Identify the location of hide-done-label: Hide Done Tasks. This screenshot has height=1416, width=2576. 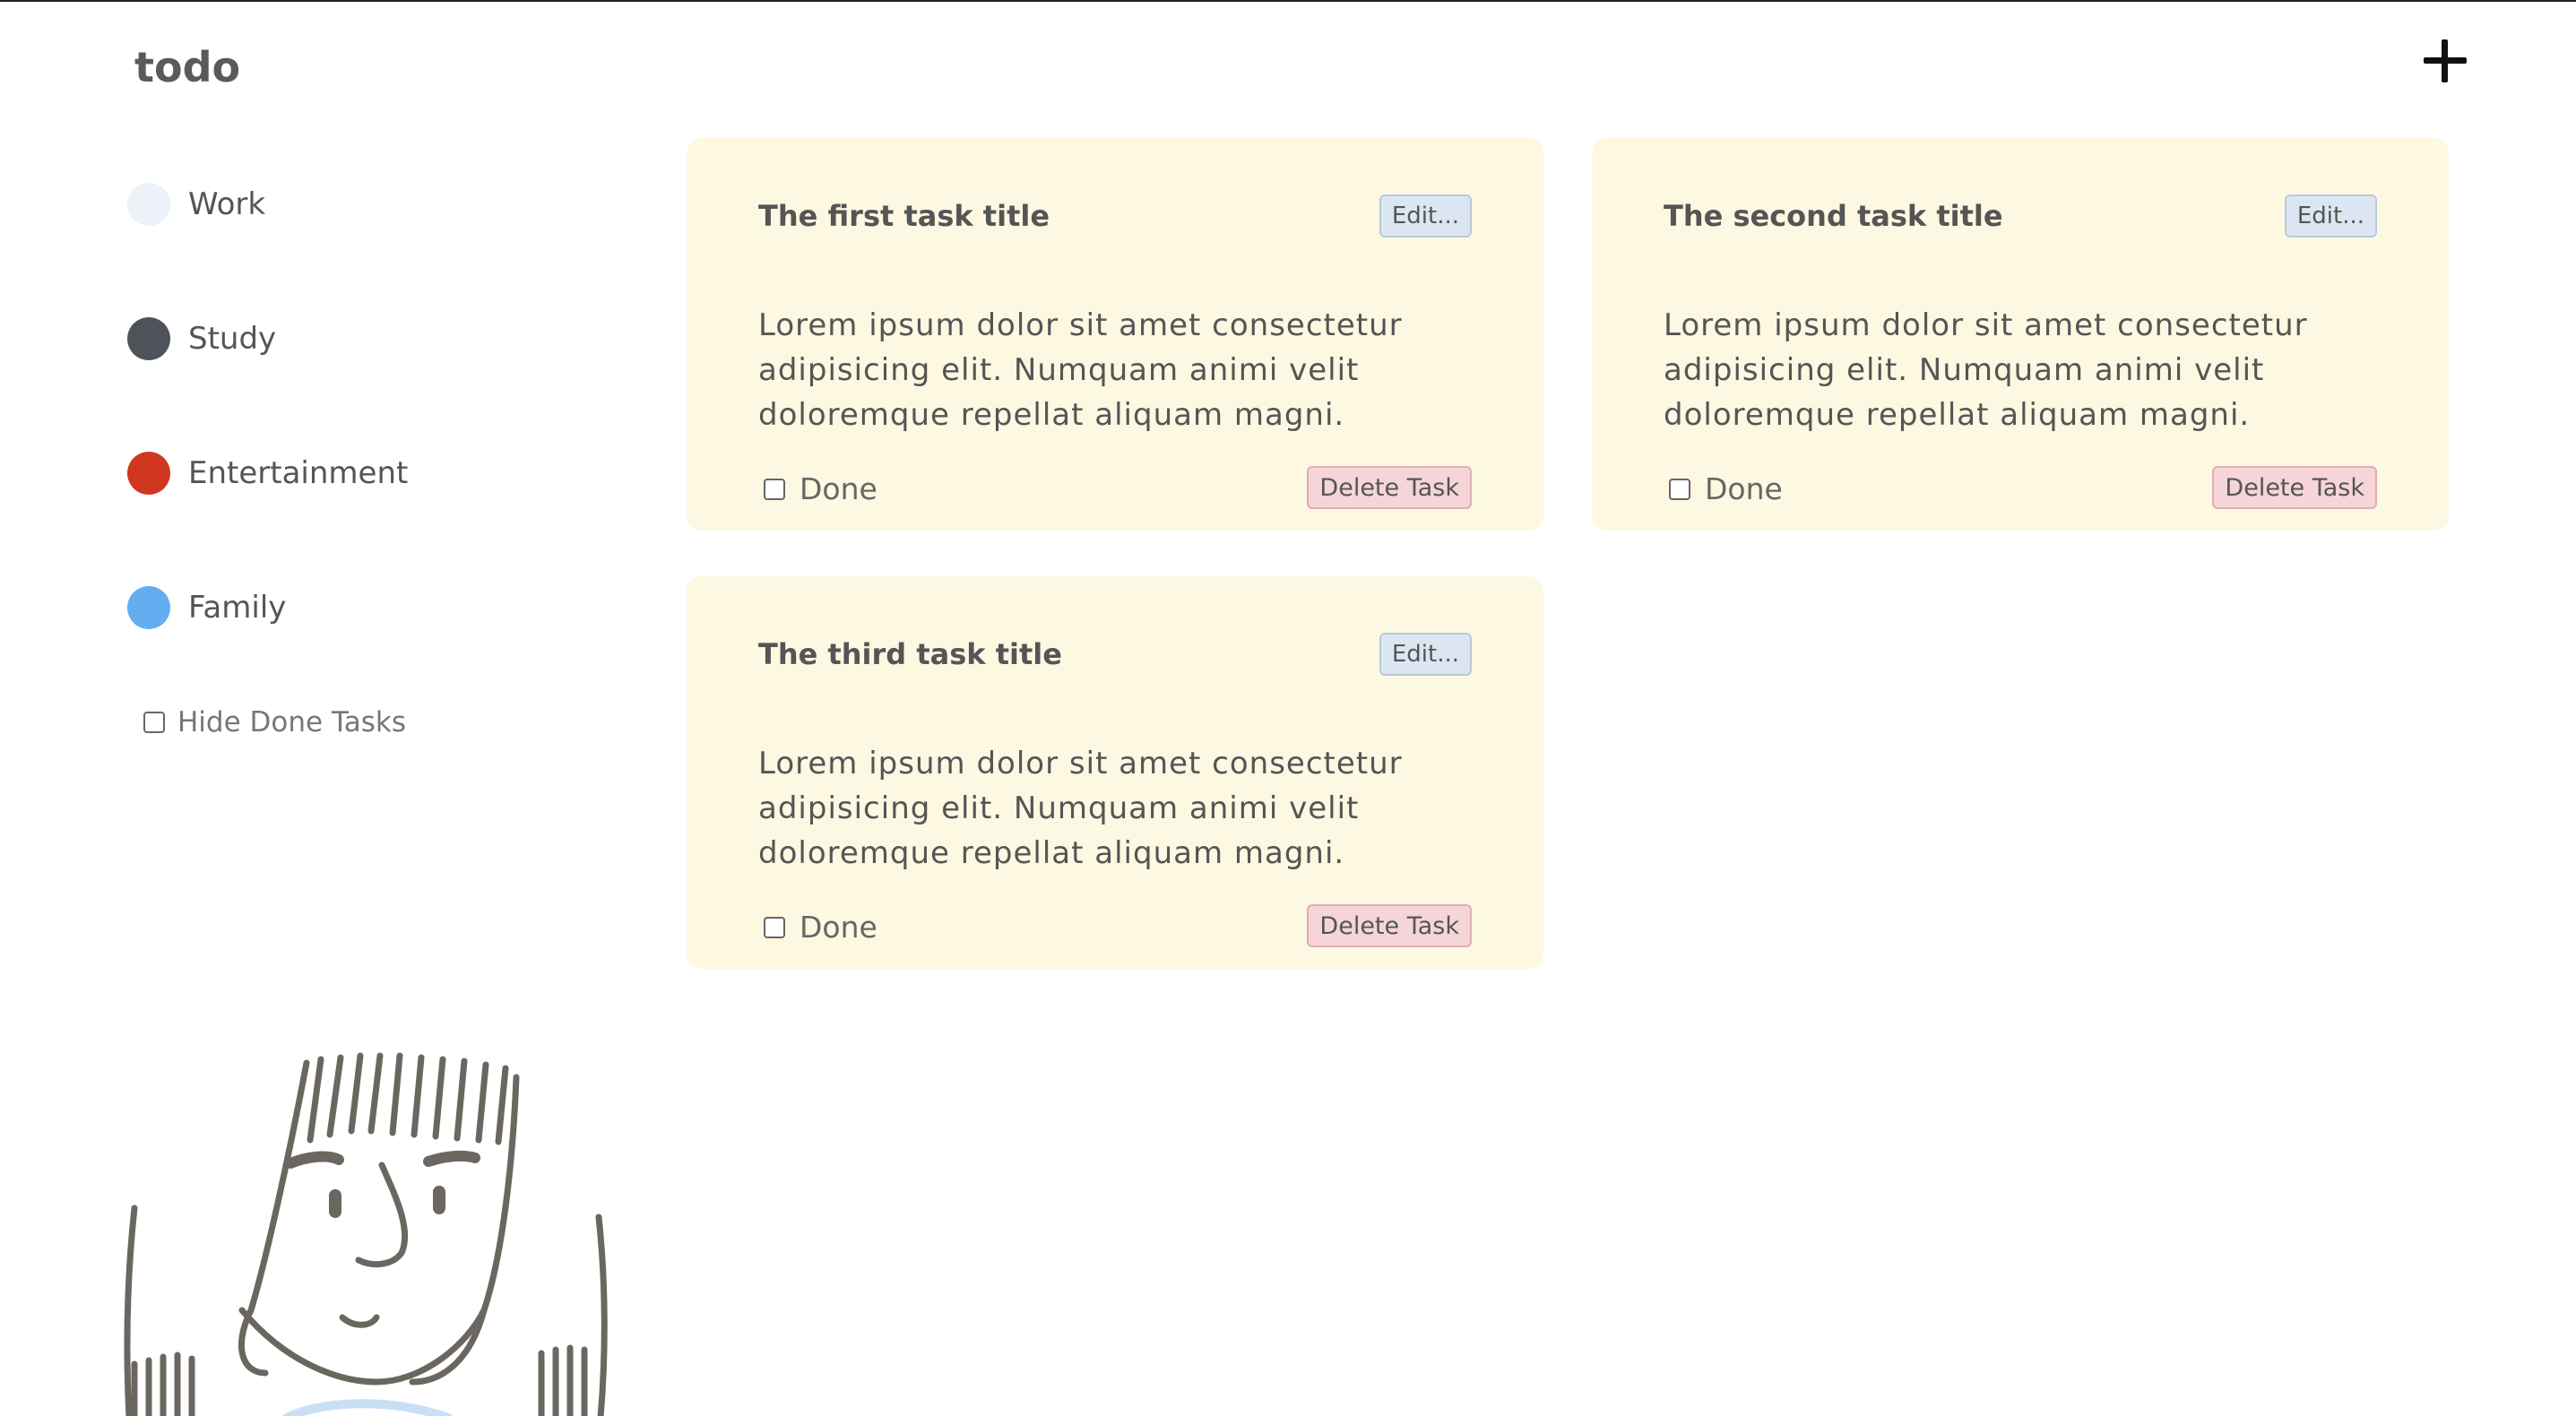
(291, 722).